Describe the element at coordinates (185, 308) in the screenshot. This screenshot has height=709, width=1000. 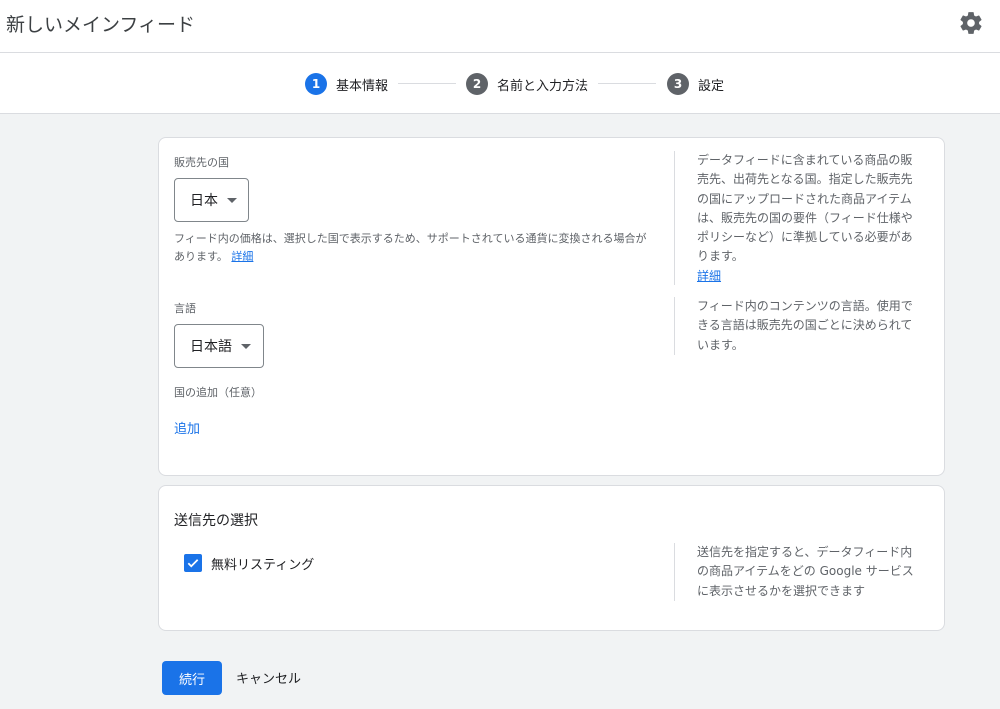
I see `language-label: 言語` at that location.